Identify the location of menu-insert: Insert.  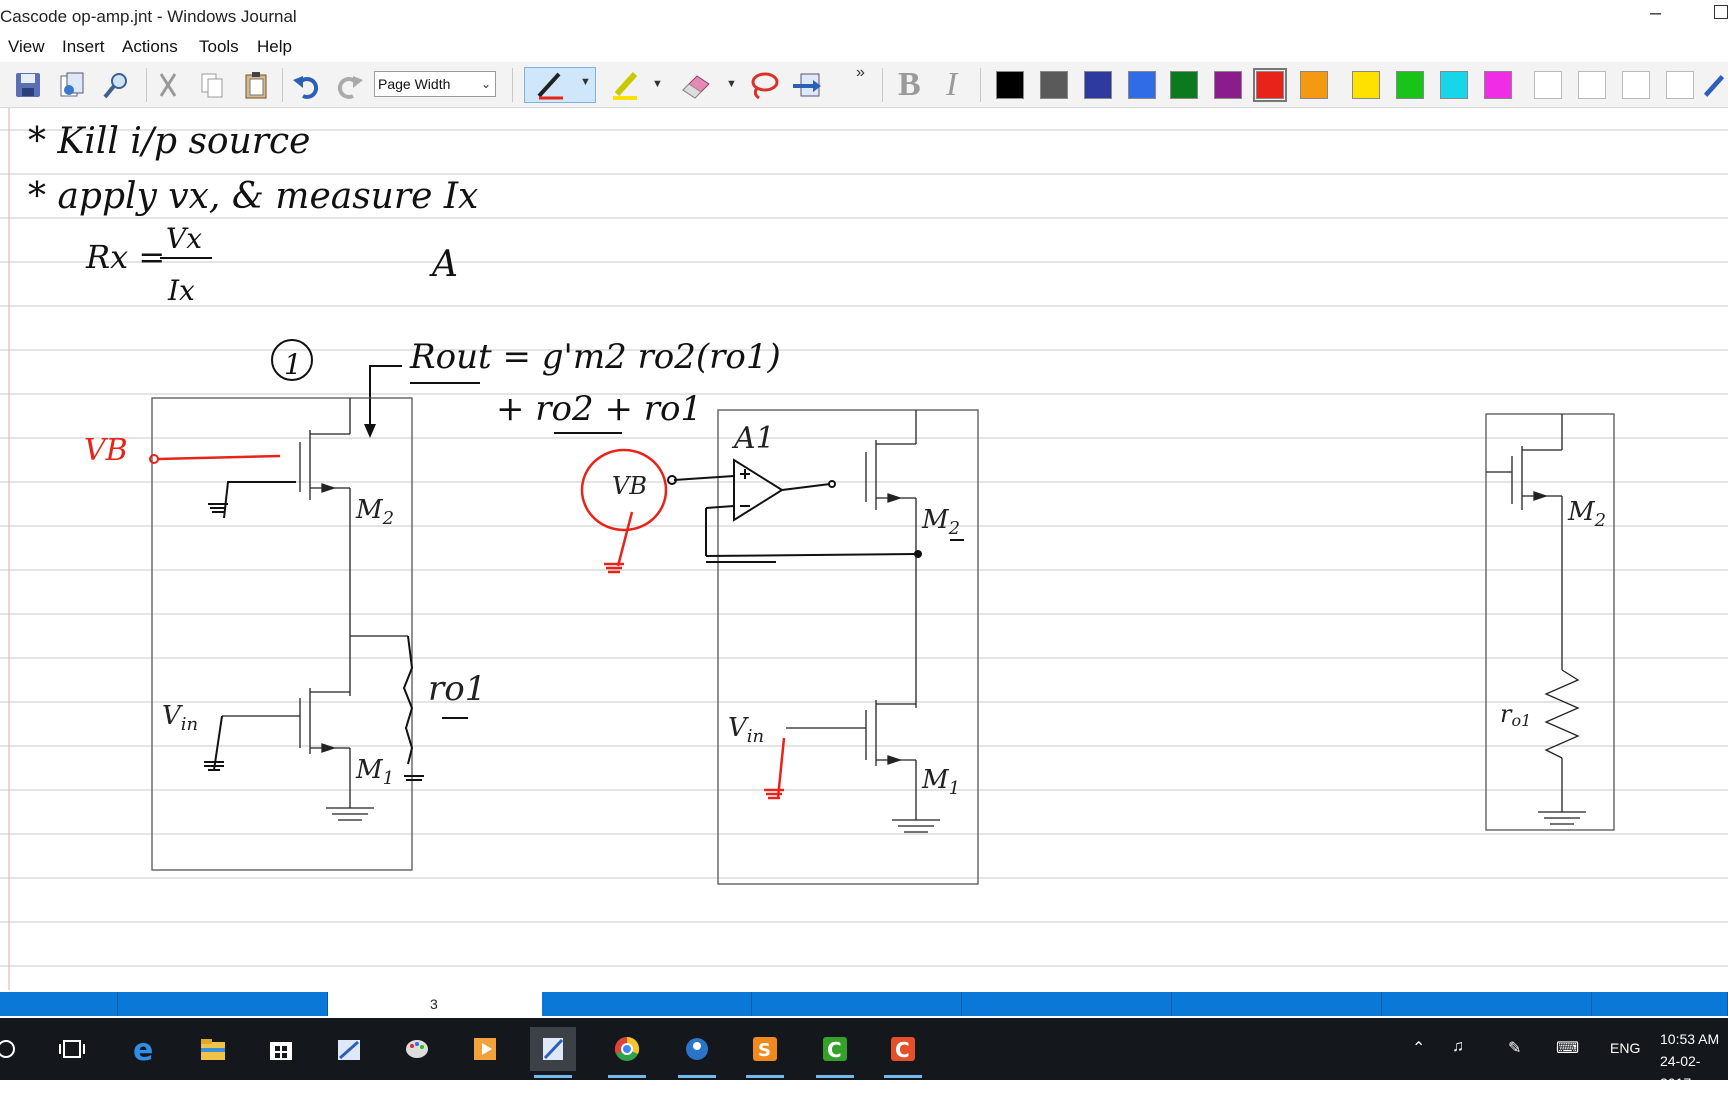
(83, 47).